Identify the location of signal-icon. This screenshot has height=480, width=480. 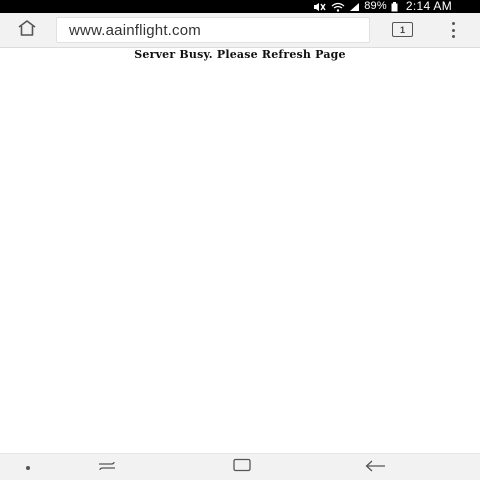
(354, 7).